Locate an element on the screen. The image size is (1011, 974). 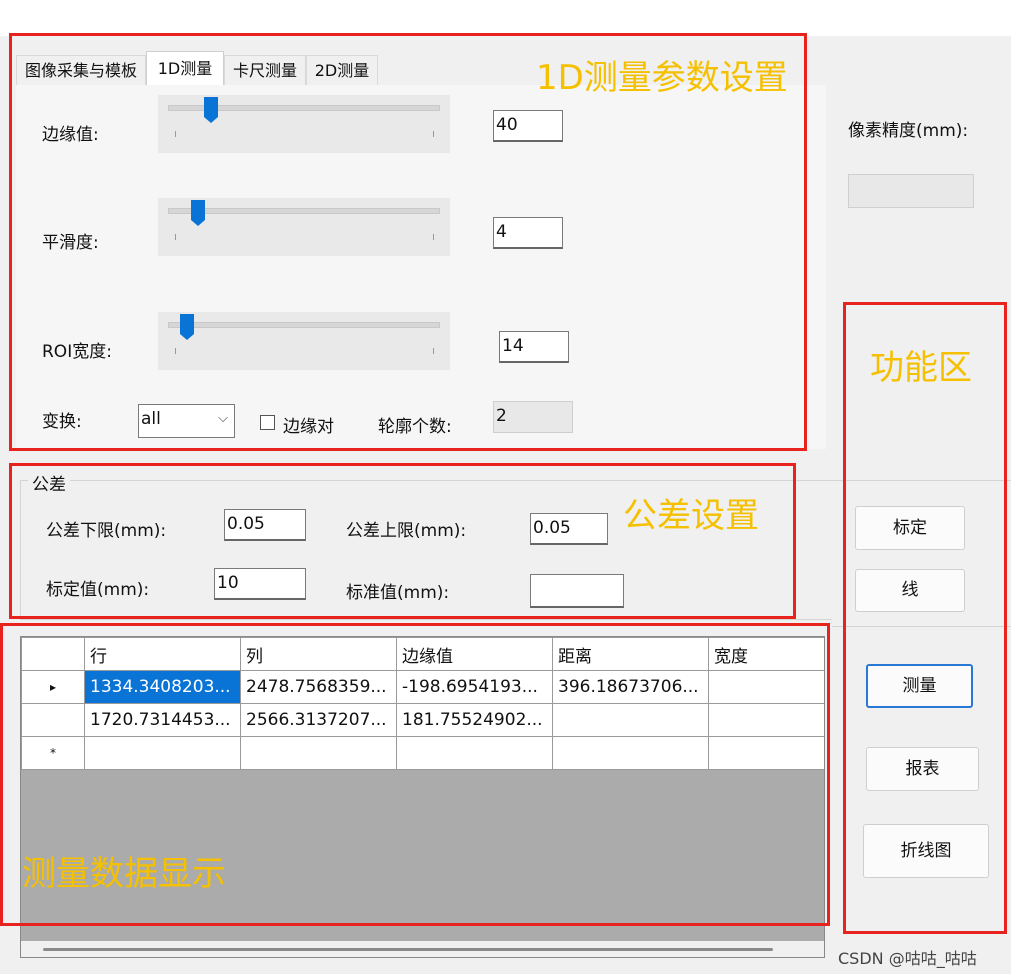
calibration-value-label: 标定值(mm): is located at coordinates (98, 590).